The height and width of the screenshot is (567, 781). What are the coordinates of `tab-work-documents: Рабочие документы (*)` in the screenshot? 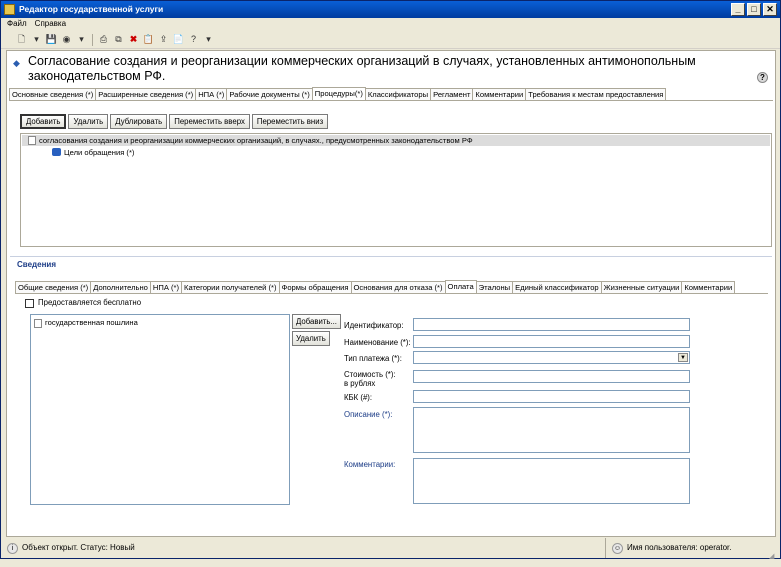 It's located at (269, 94).